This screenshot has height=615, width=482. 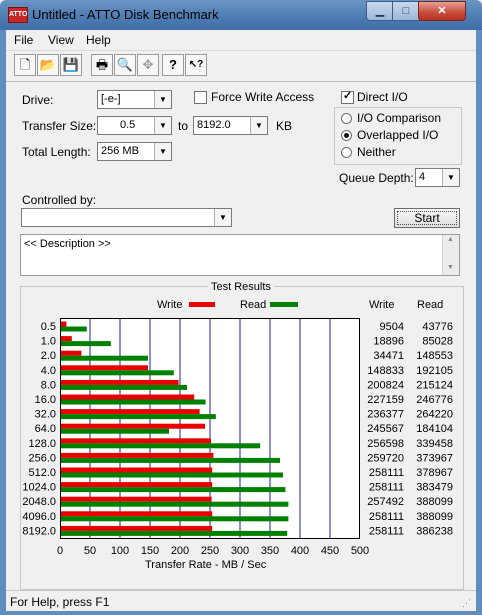 I want to click on write-value-label: 148833, so click(x=385, y=371).